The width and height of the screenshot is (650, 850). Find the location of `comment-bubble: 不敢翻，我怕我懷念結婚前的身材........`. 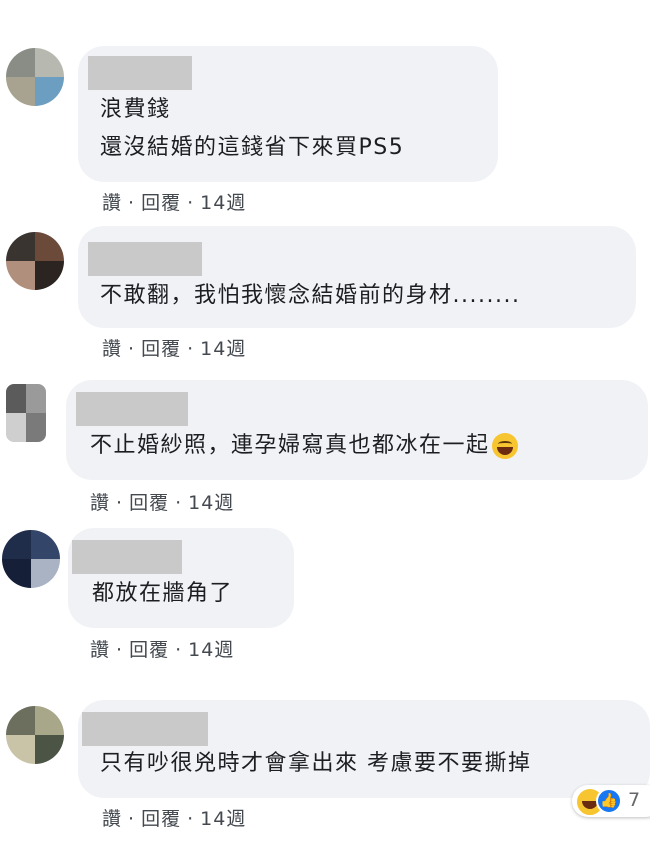

comment-bubble: 不敢翻，我怕我懷念結婚前的身材........ is located at coordinates (357, 277).